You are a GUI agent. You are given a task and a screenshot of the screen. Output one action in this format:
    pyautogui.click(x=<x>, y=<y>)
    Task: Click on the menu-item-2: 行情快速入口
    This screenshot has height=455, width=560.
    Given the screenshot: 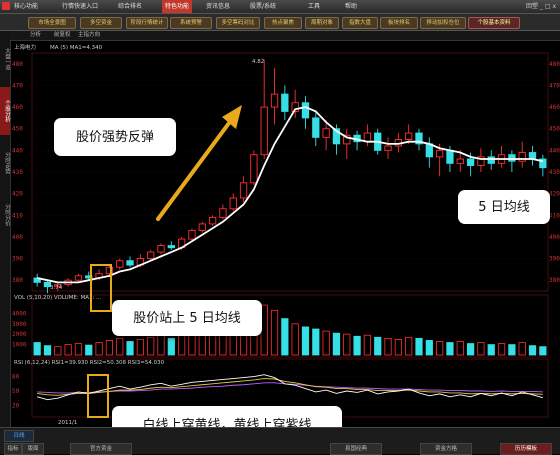 What is the action you would take?
    pyautogui.click(x=80, y=6)
    